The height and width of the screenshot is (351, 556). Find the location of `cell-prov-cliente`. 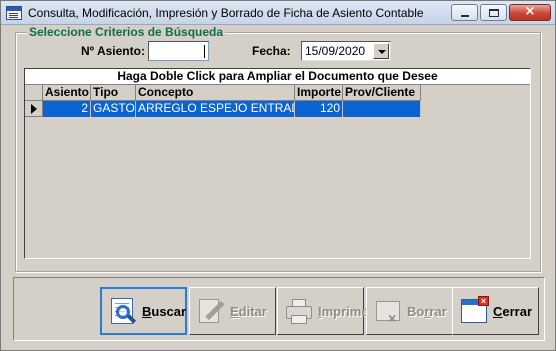

cell-prov-cliente is located at coordinates (382, 109).